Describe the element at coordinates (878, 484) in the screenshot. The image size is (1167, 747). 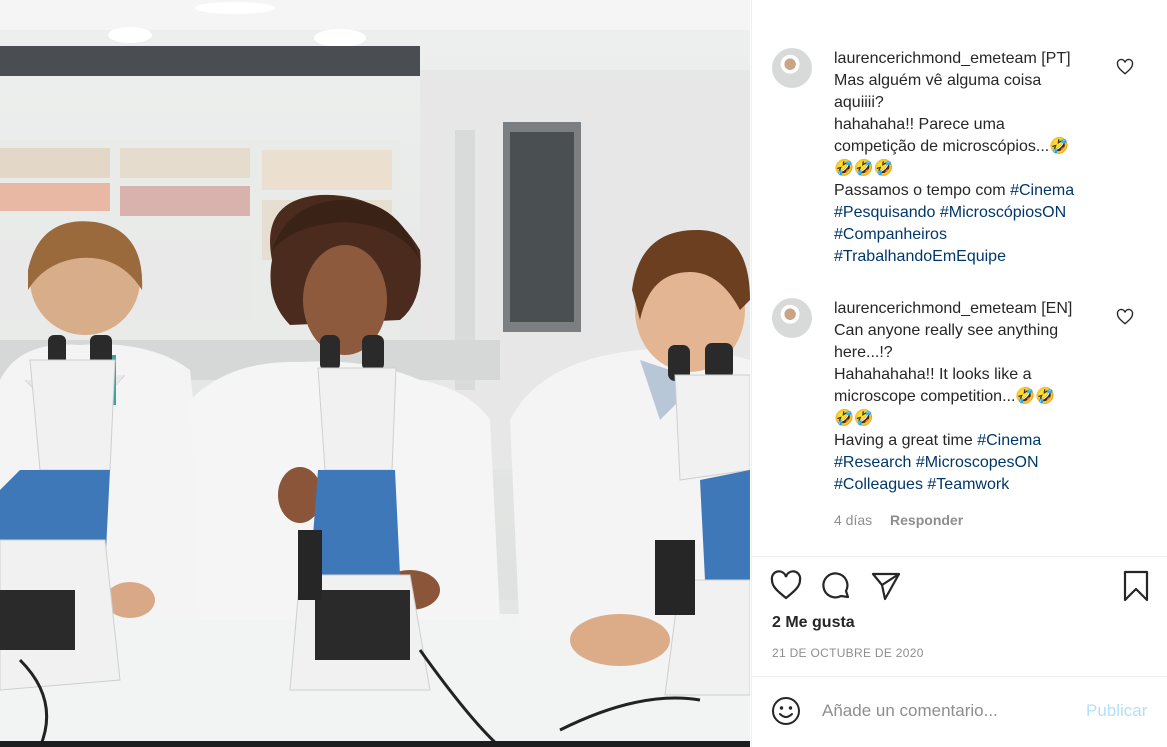
I see `hashtag-link: #Colleagues` at that location.